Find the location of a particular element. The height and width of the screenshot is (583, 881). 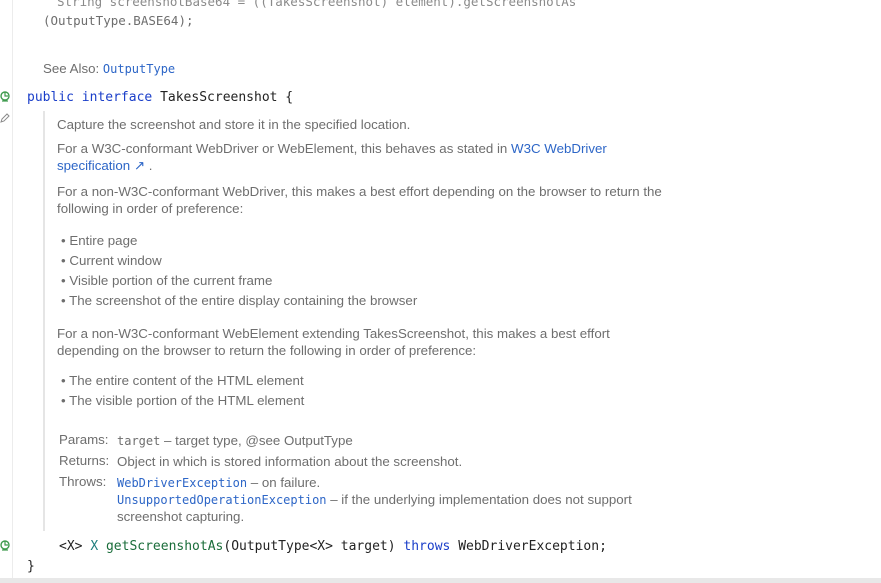

horizontal-scrollbar is located at coordinates (440, 580).